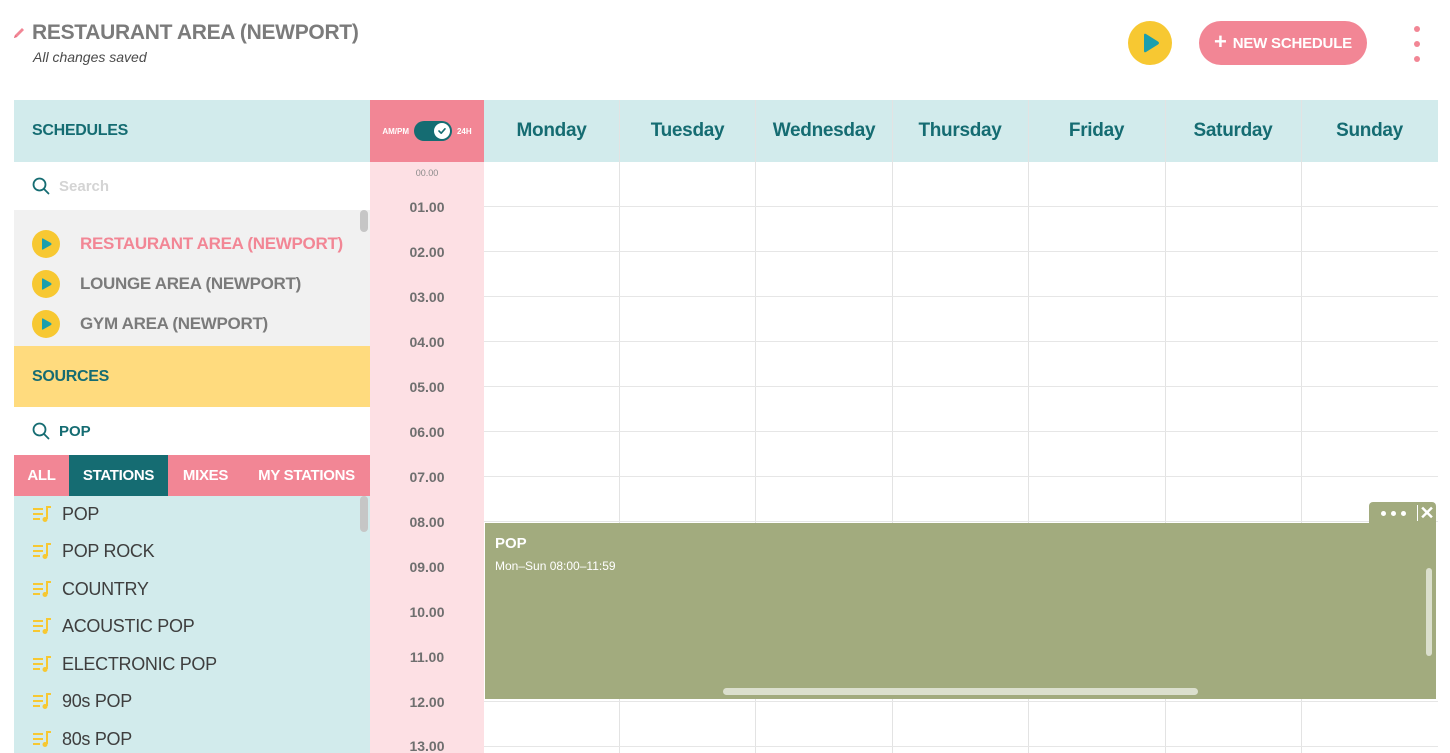 Image resolution: width=1450 pixels, height=753 pixels. I want to click on station-item: POP, so click(65, 514).